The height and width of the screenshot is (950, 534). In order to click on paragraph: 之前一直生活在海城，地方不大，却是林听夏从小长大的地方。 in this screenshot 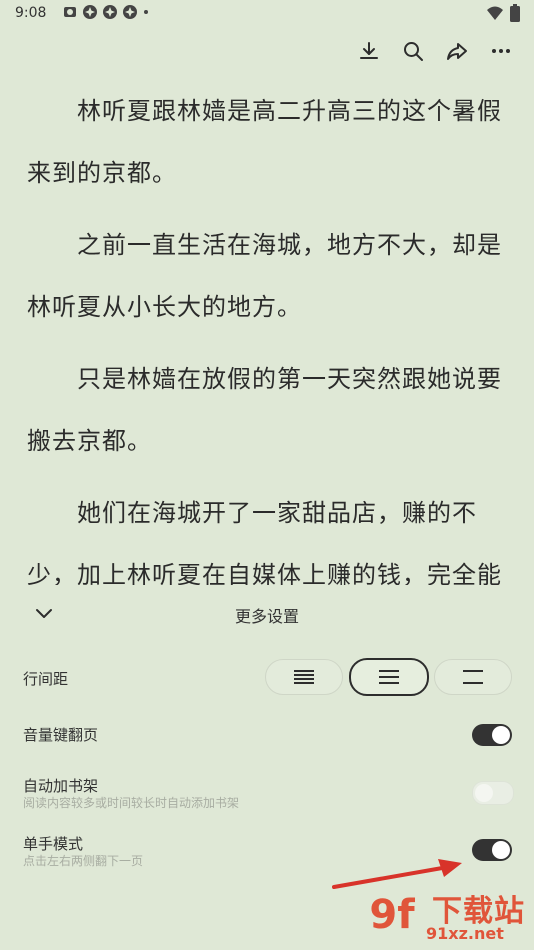, I will do `click(264, 276)`.